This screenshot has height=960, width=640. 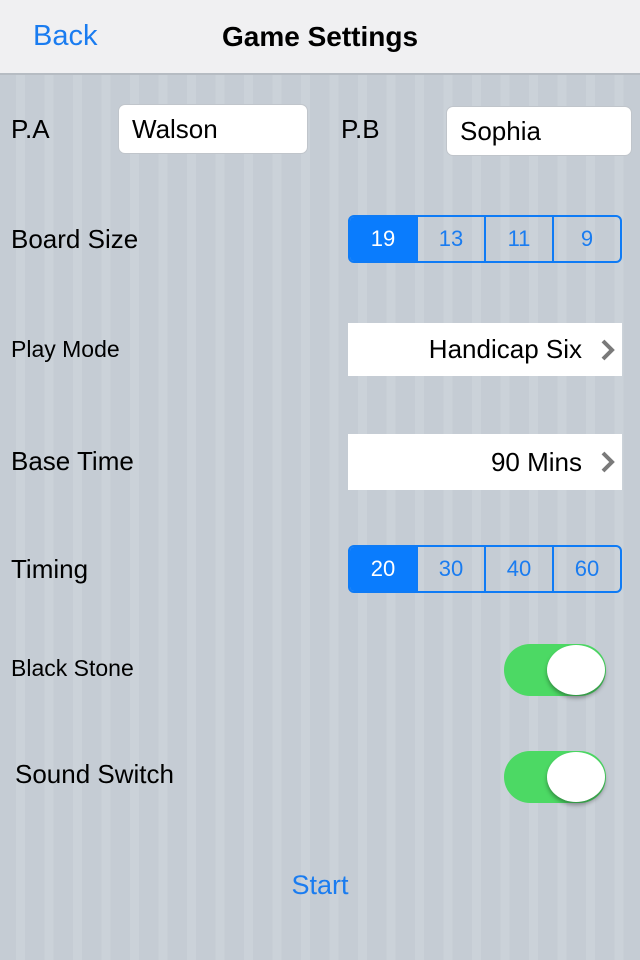 I want to click on navigation-bar: Back Game Settings, so click(x=320, y=37).